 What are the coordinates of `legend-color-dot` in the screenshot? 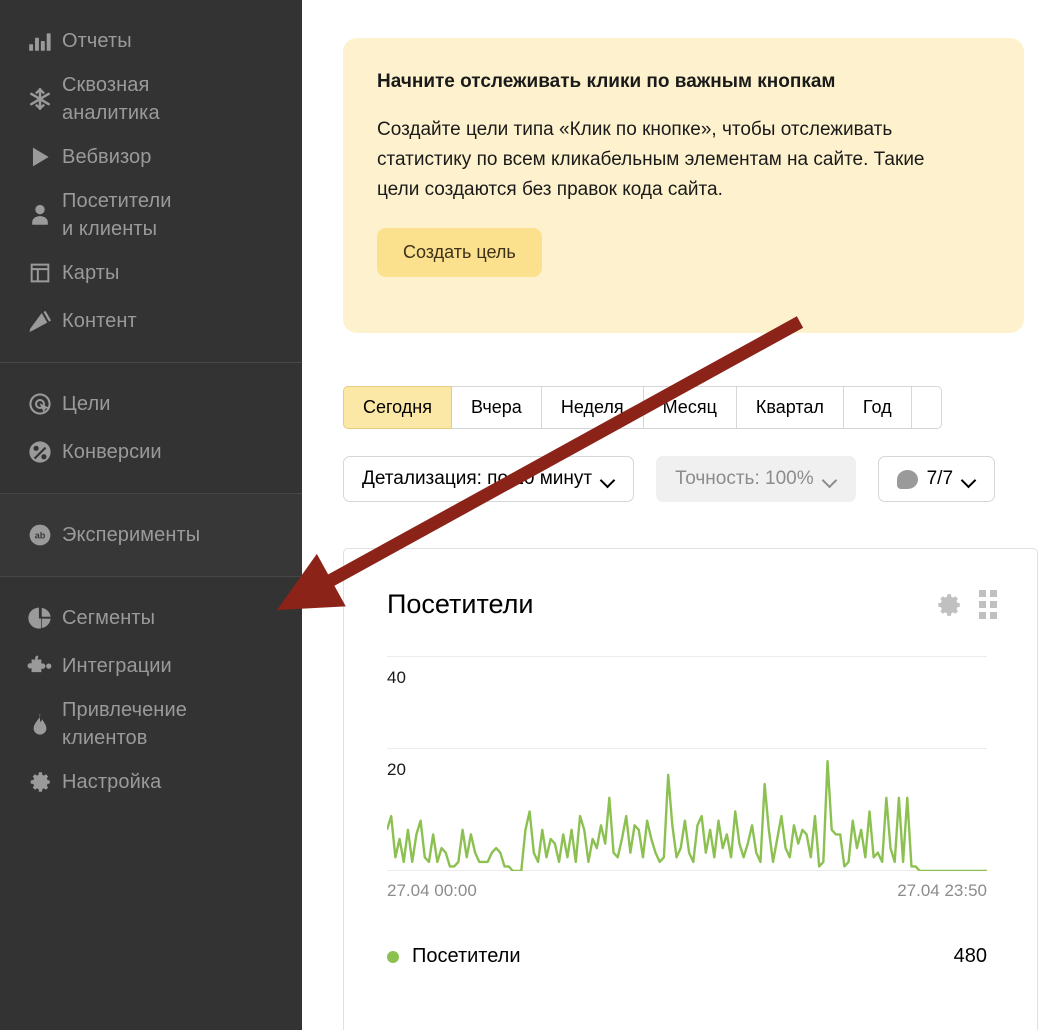 It's located at (393, 956).